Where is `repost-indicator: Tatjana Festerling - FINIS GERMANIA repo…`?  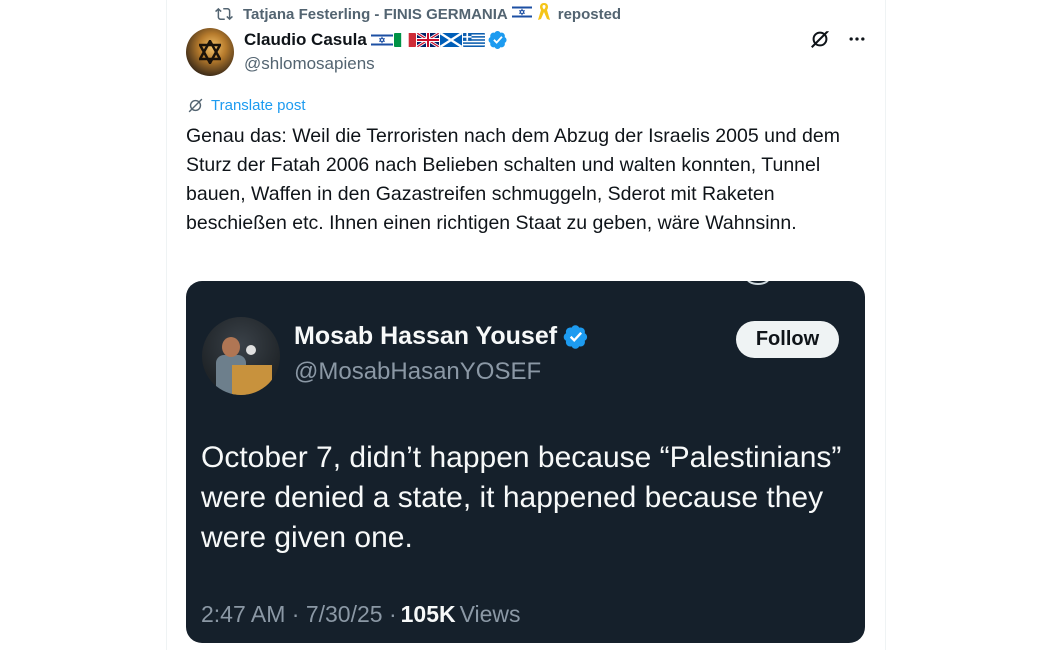
repost-indicator: Tatjana Festerling - FINIS GERMANIA repo… is located at coordinates (418, 14).